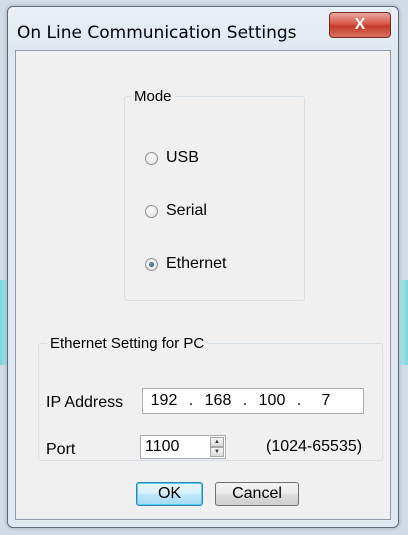  I want to click on radio-ethernet: Ethernet, so click(185, 264).